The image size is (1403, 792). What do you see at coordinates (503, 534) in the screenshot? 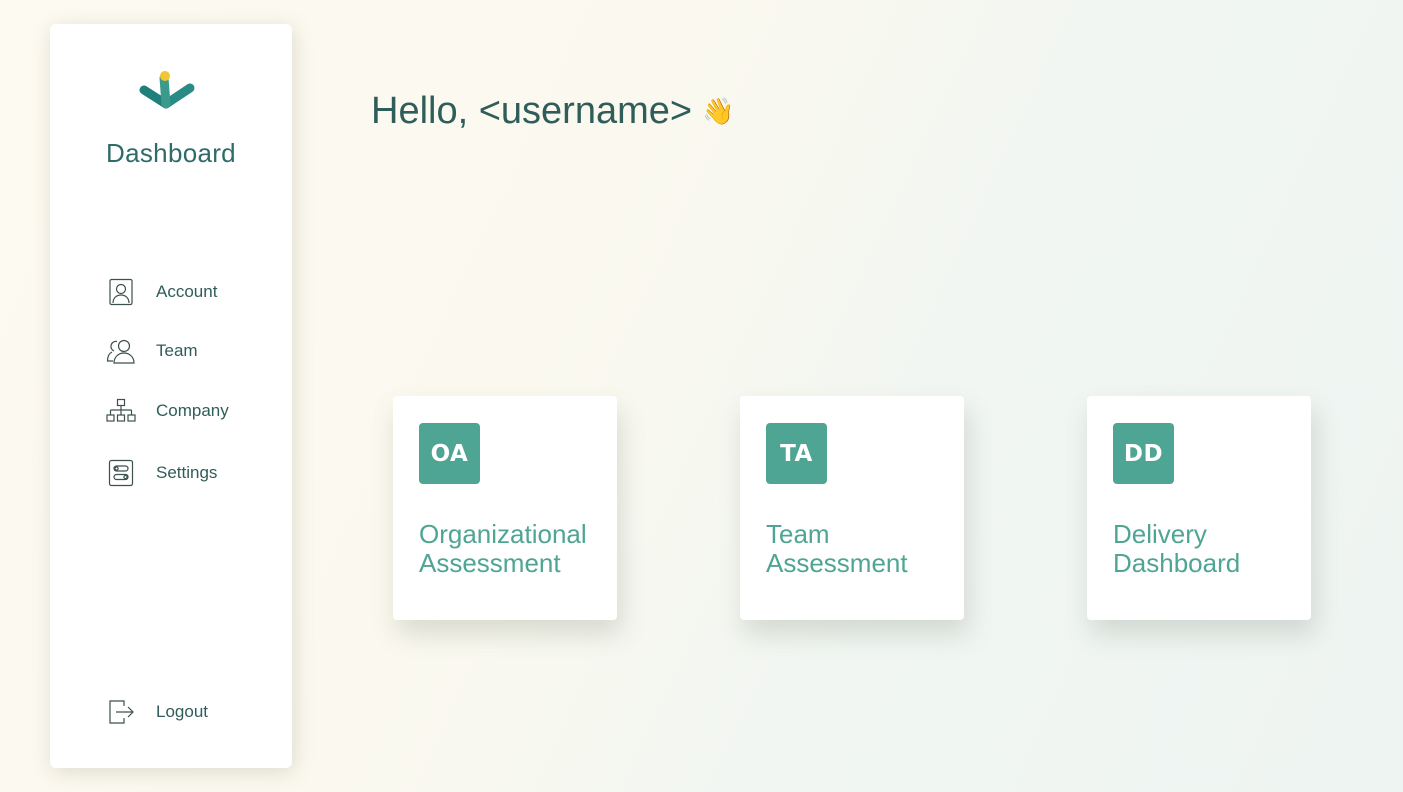
I see `card-title-line: Organizational` at bounding box center [503, 534].